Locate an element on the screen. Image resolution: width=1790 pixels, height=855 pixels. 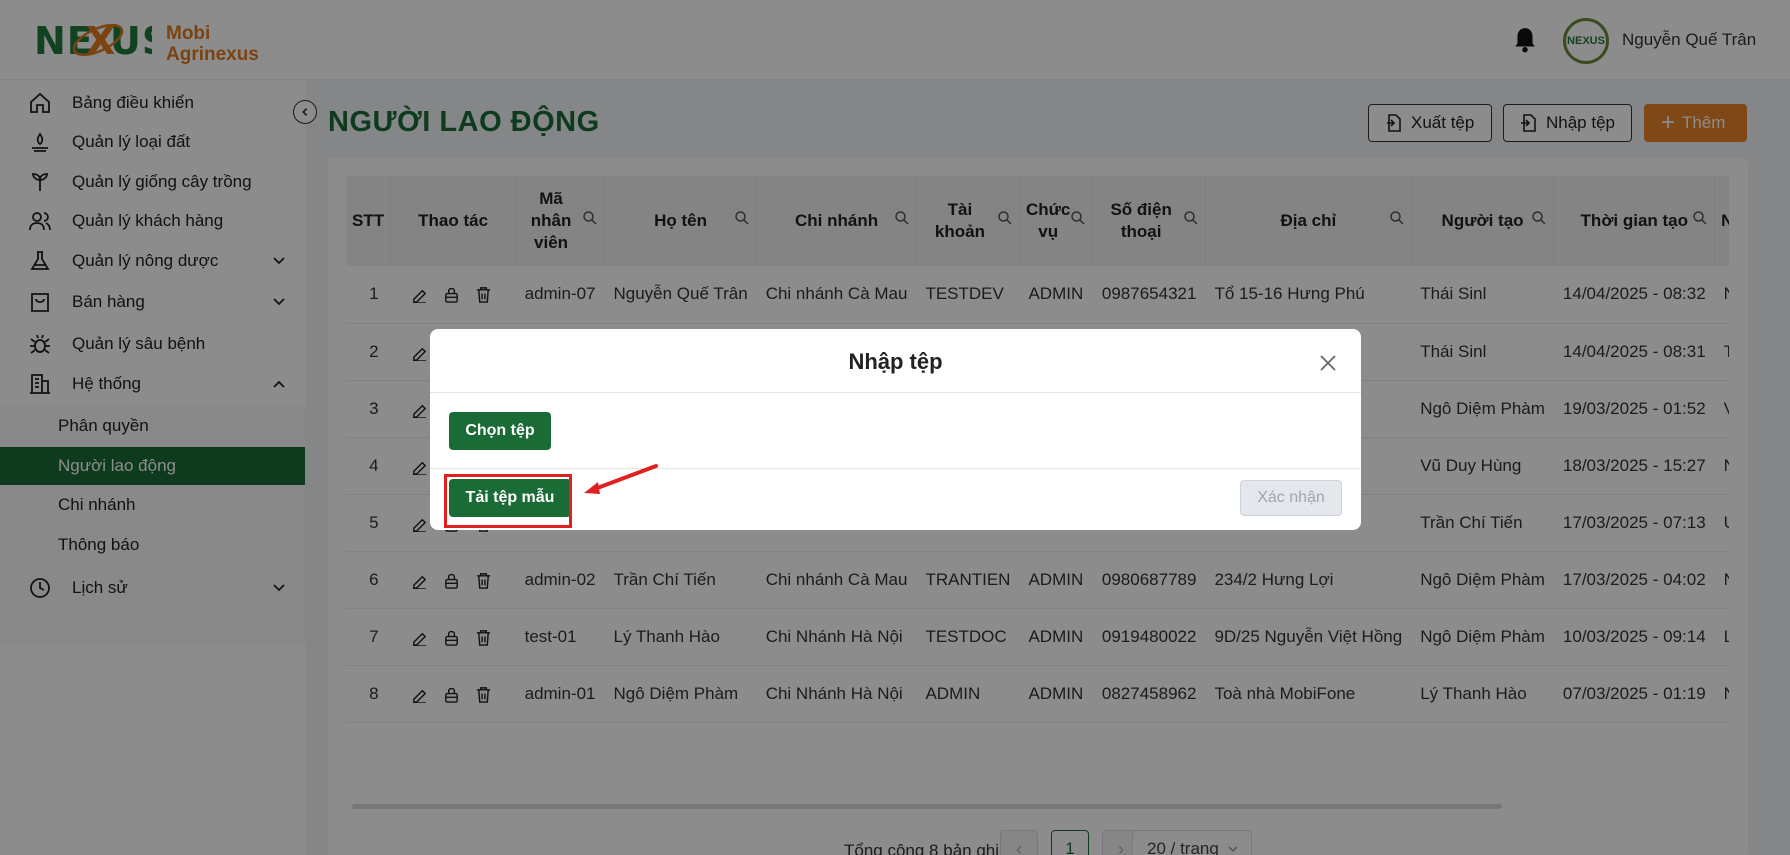
annotation-arrow-icon is located at coordinates (621, 479).